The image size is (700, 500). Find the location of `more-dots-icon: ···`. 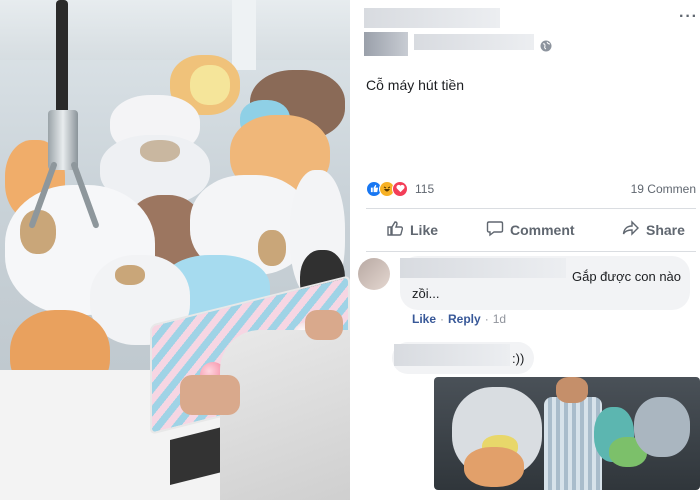

more-dots-icon: ··· is located at coordinates (688, 17).